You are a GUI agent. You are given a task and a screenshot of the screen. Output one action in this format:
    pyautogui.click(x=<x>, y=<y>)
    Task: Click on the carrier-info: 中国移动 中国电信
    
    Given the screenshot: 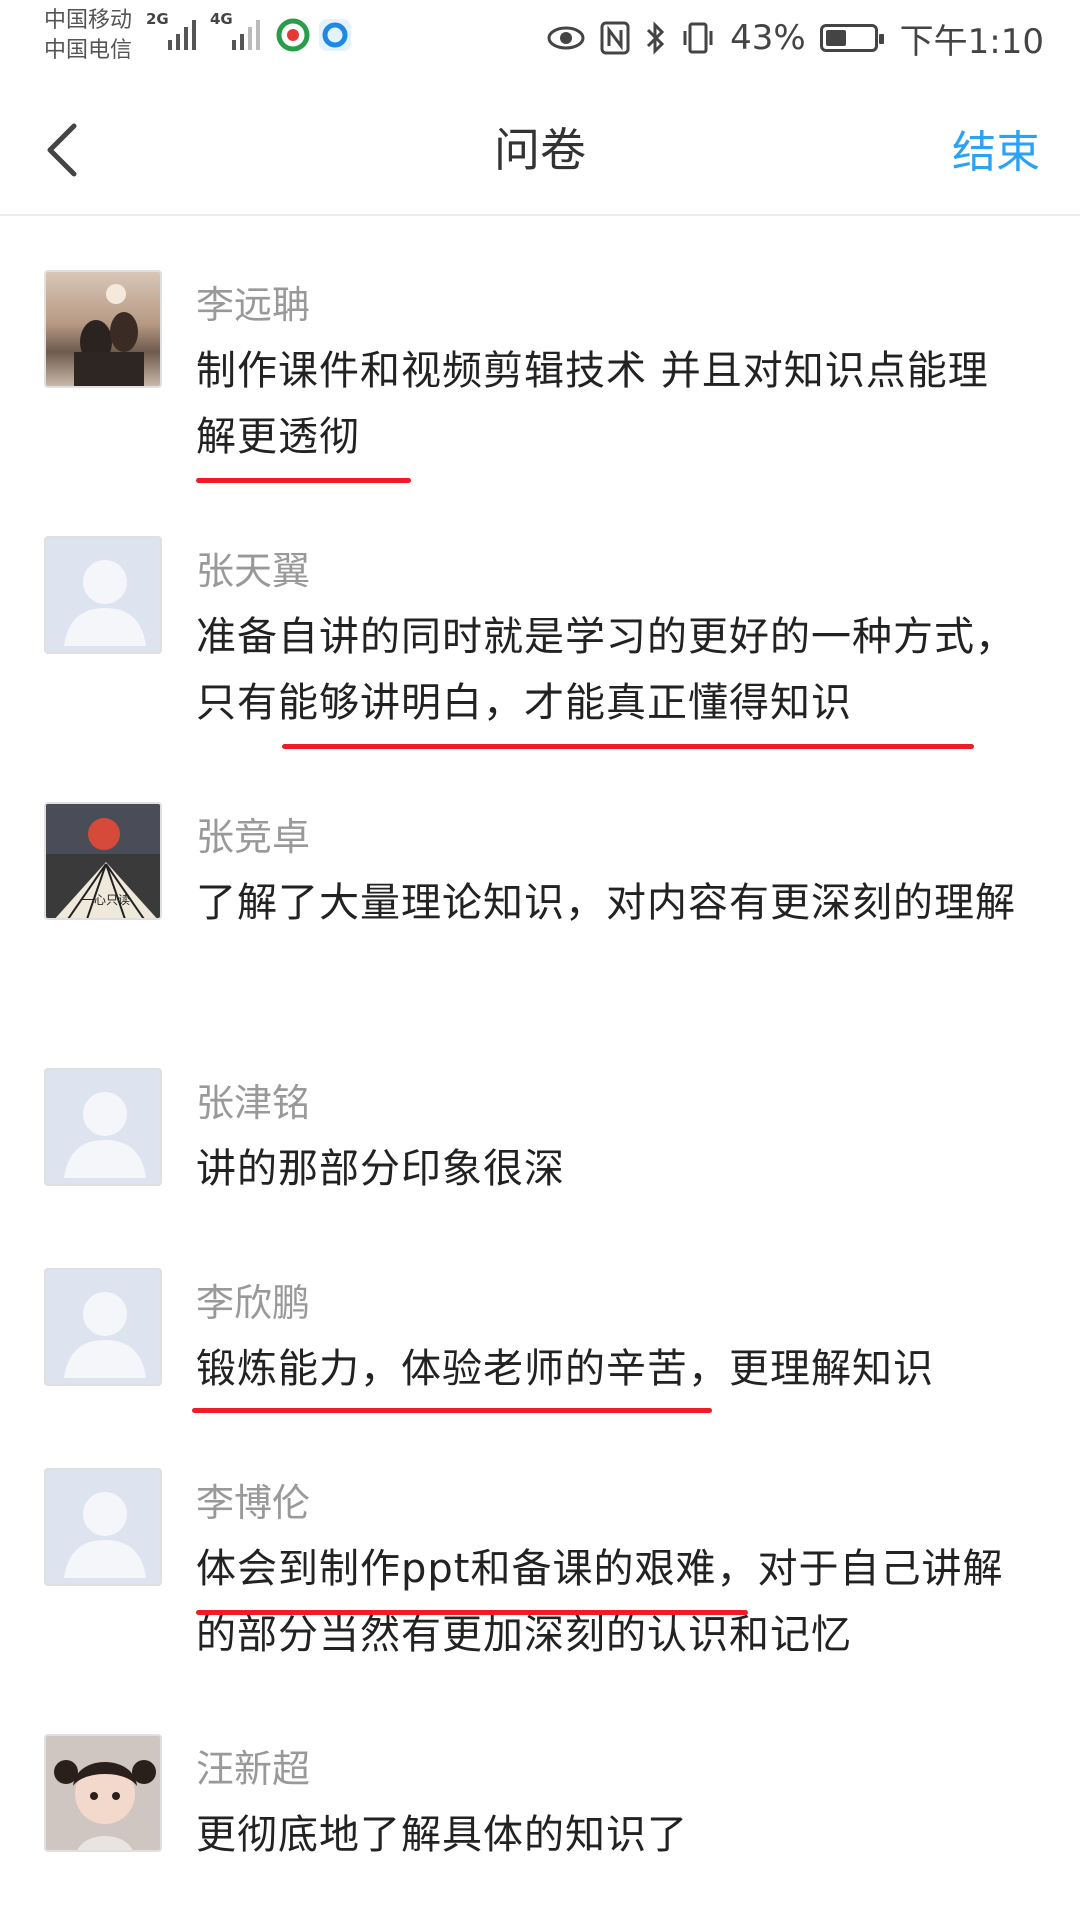 What is the action you would take?
    pyautogui.click(x=88, y=36)
    